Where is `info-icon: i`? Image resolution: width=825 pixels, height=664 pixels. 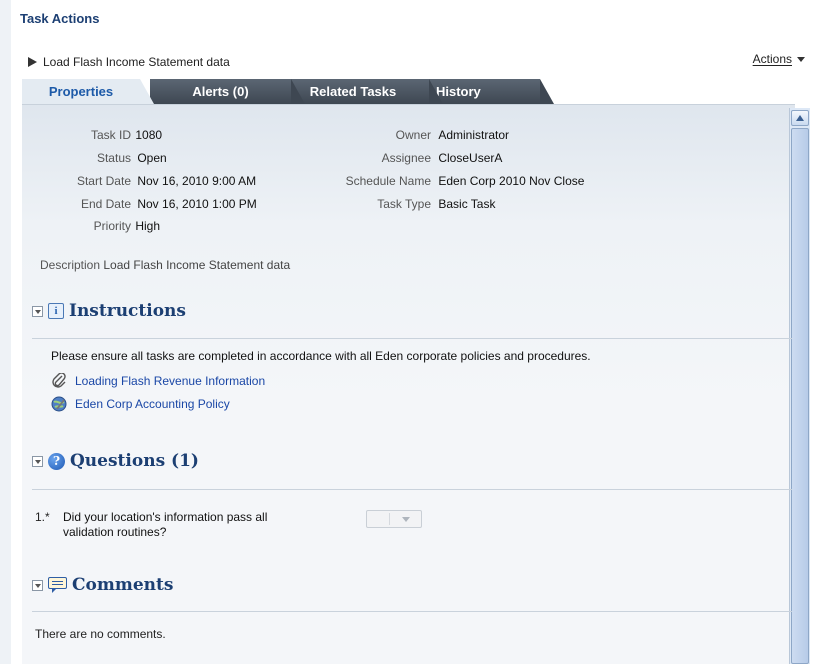
info-icon: i is located at coordinates (56, 311).